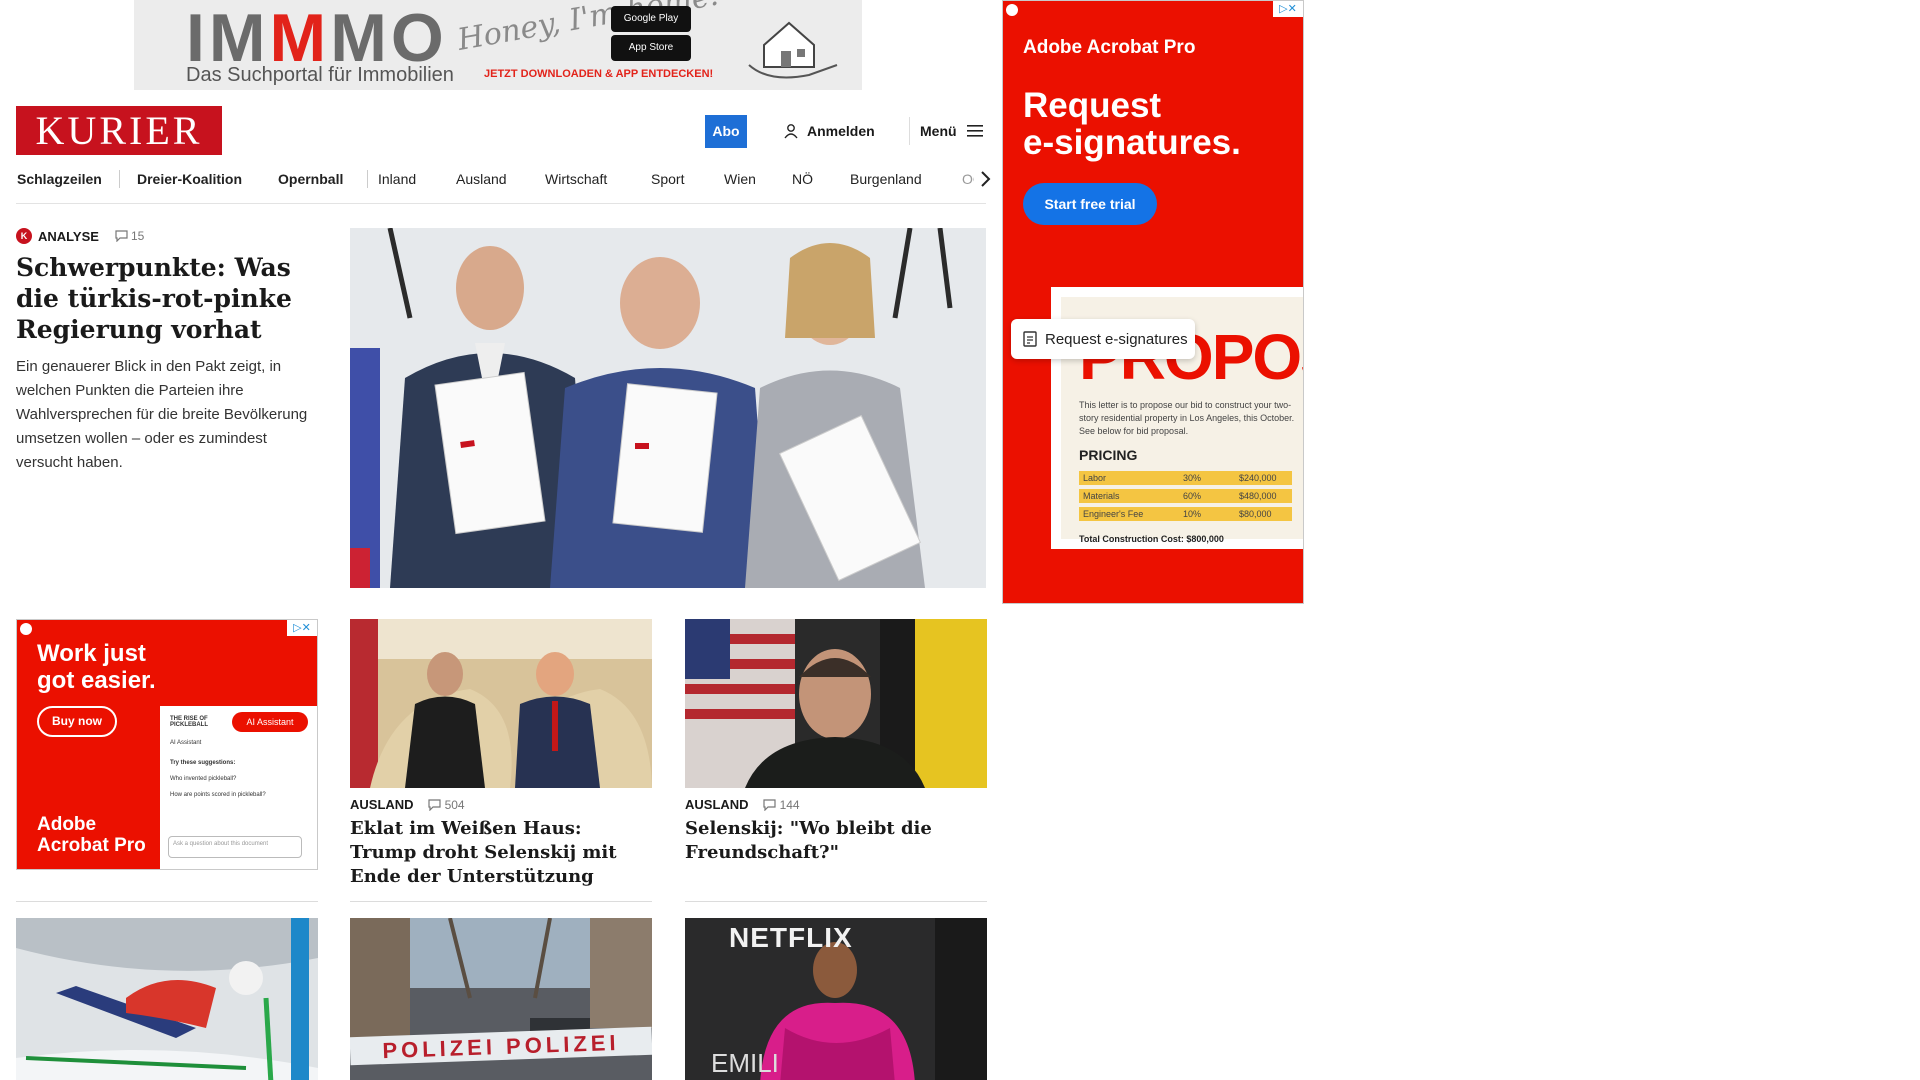  Describe the element at coordinates (1108, 455) in the screenshot. I see `pricing-heading: PRICING` at that location.